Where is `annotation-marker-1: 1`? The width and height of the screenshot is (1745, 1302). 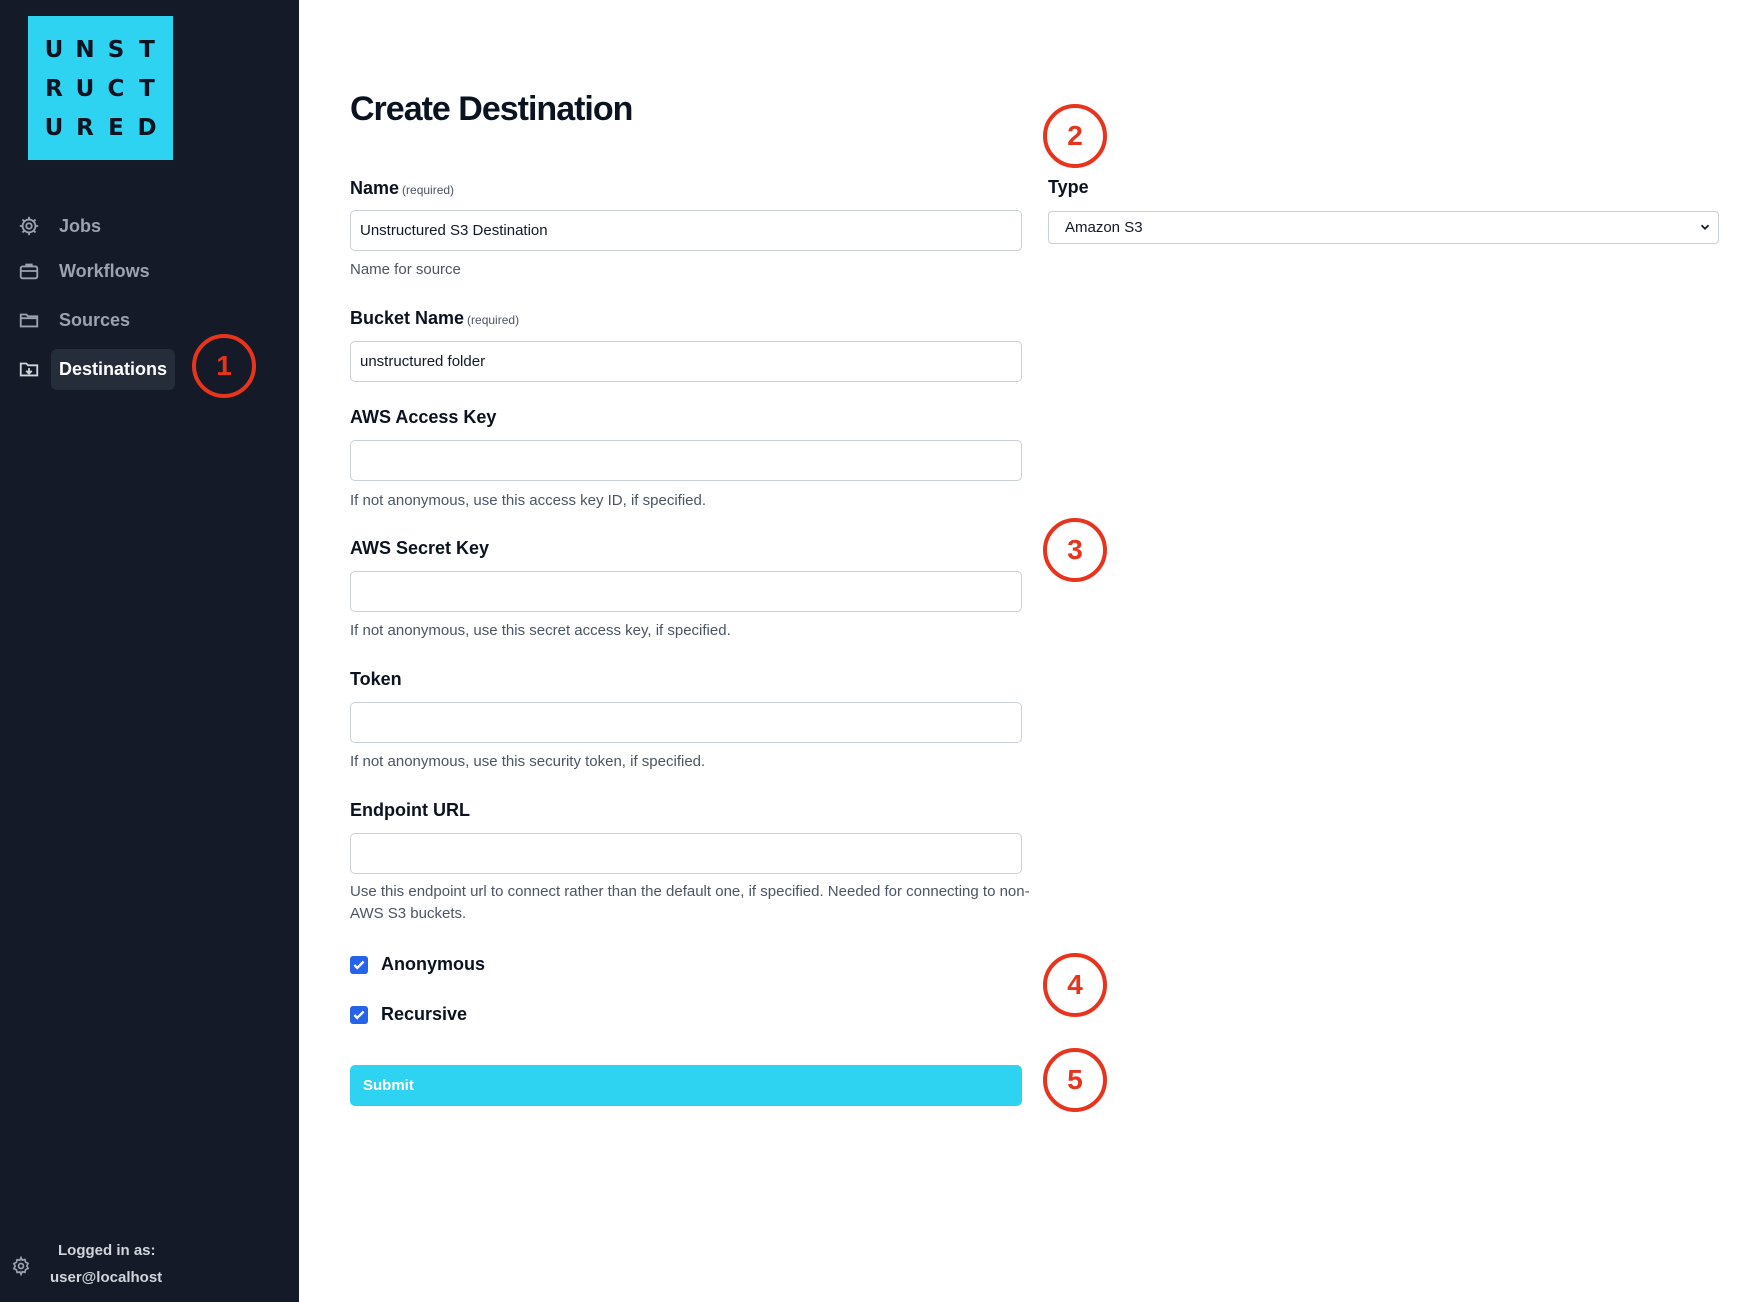 annotation-marker-1: 1 is located at coordinates (224, 366).